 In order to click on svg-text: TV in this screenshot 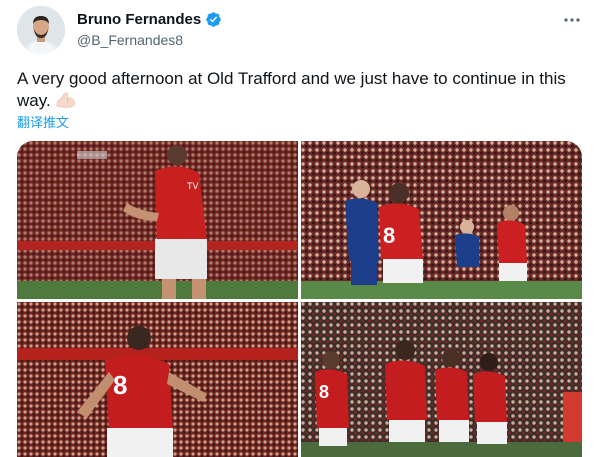, I will do `click(193, 186)`.